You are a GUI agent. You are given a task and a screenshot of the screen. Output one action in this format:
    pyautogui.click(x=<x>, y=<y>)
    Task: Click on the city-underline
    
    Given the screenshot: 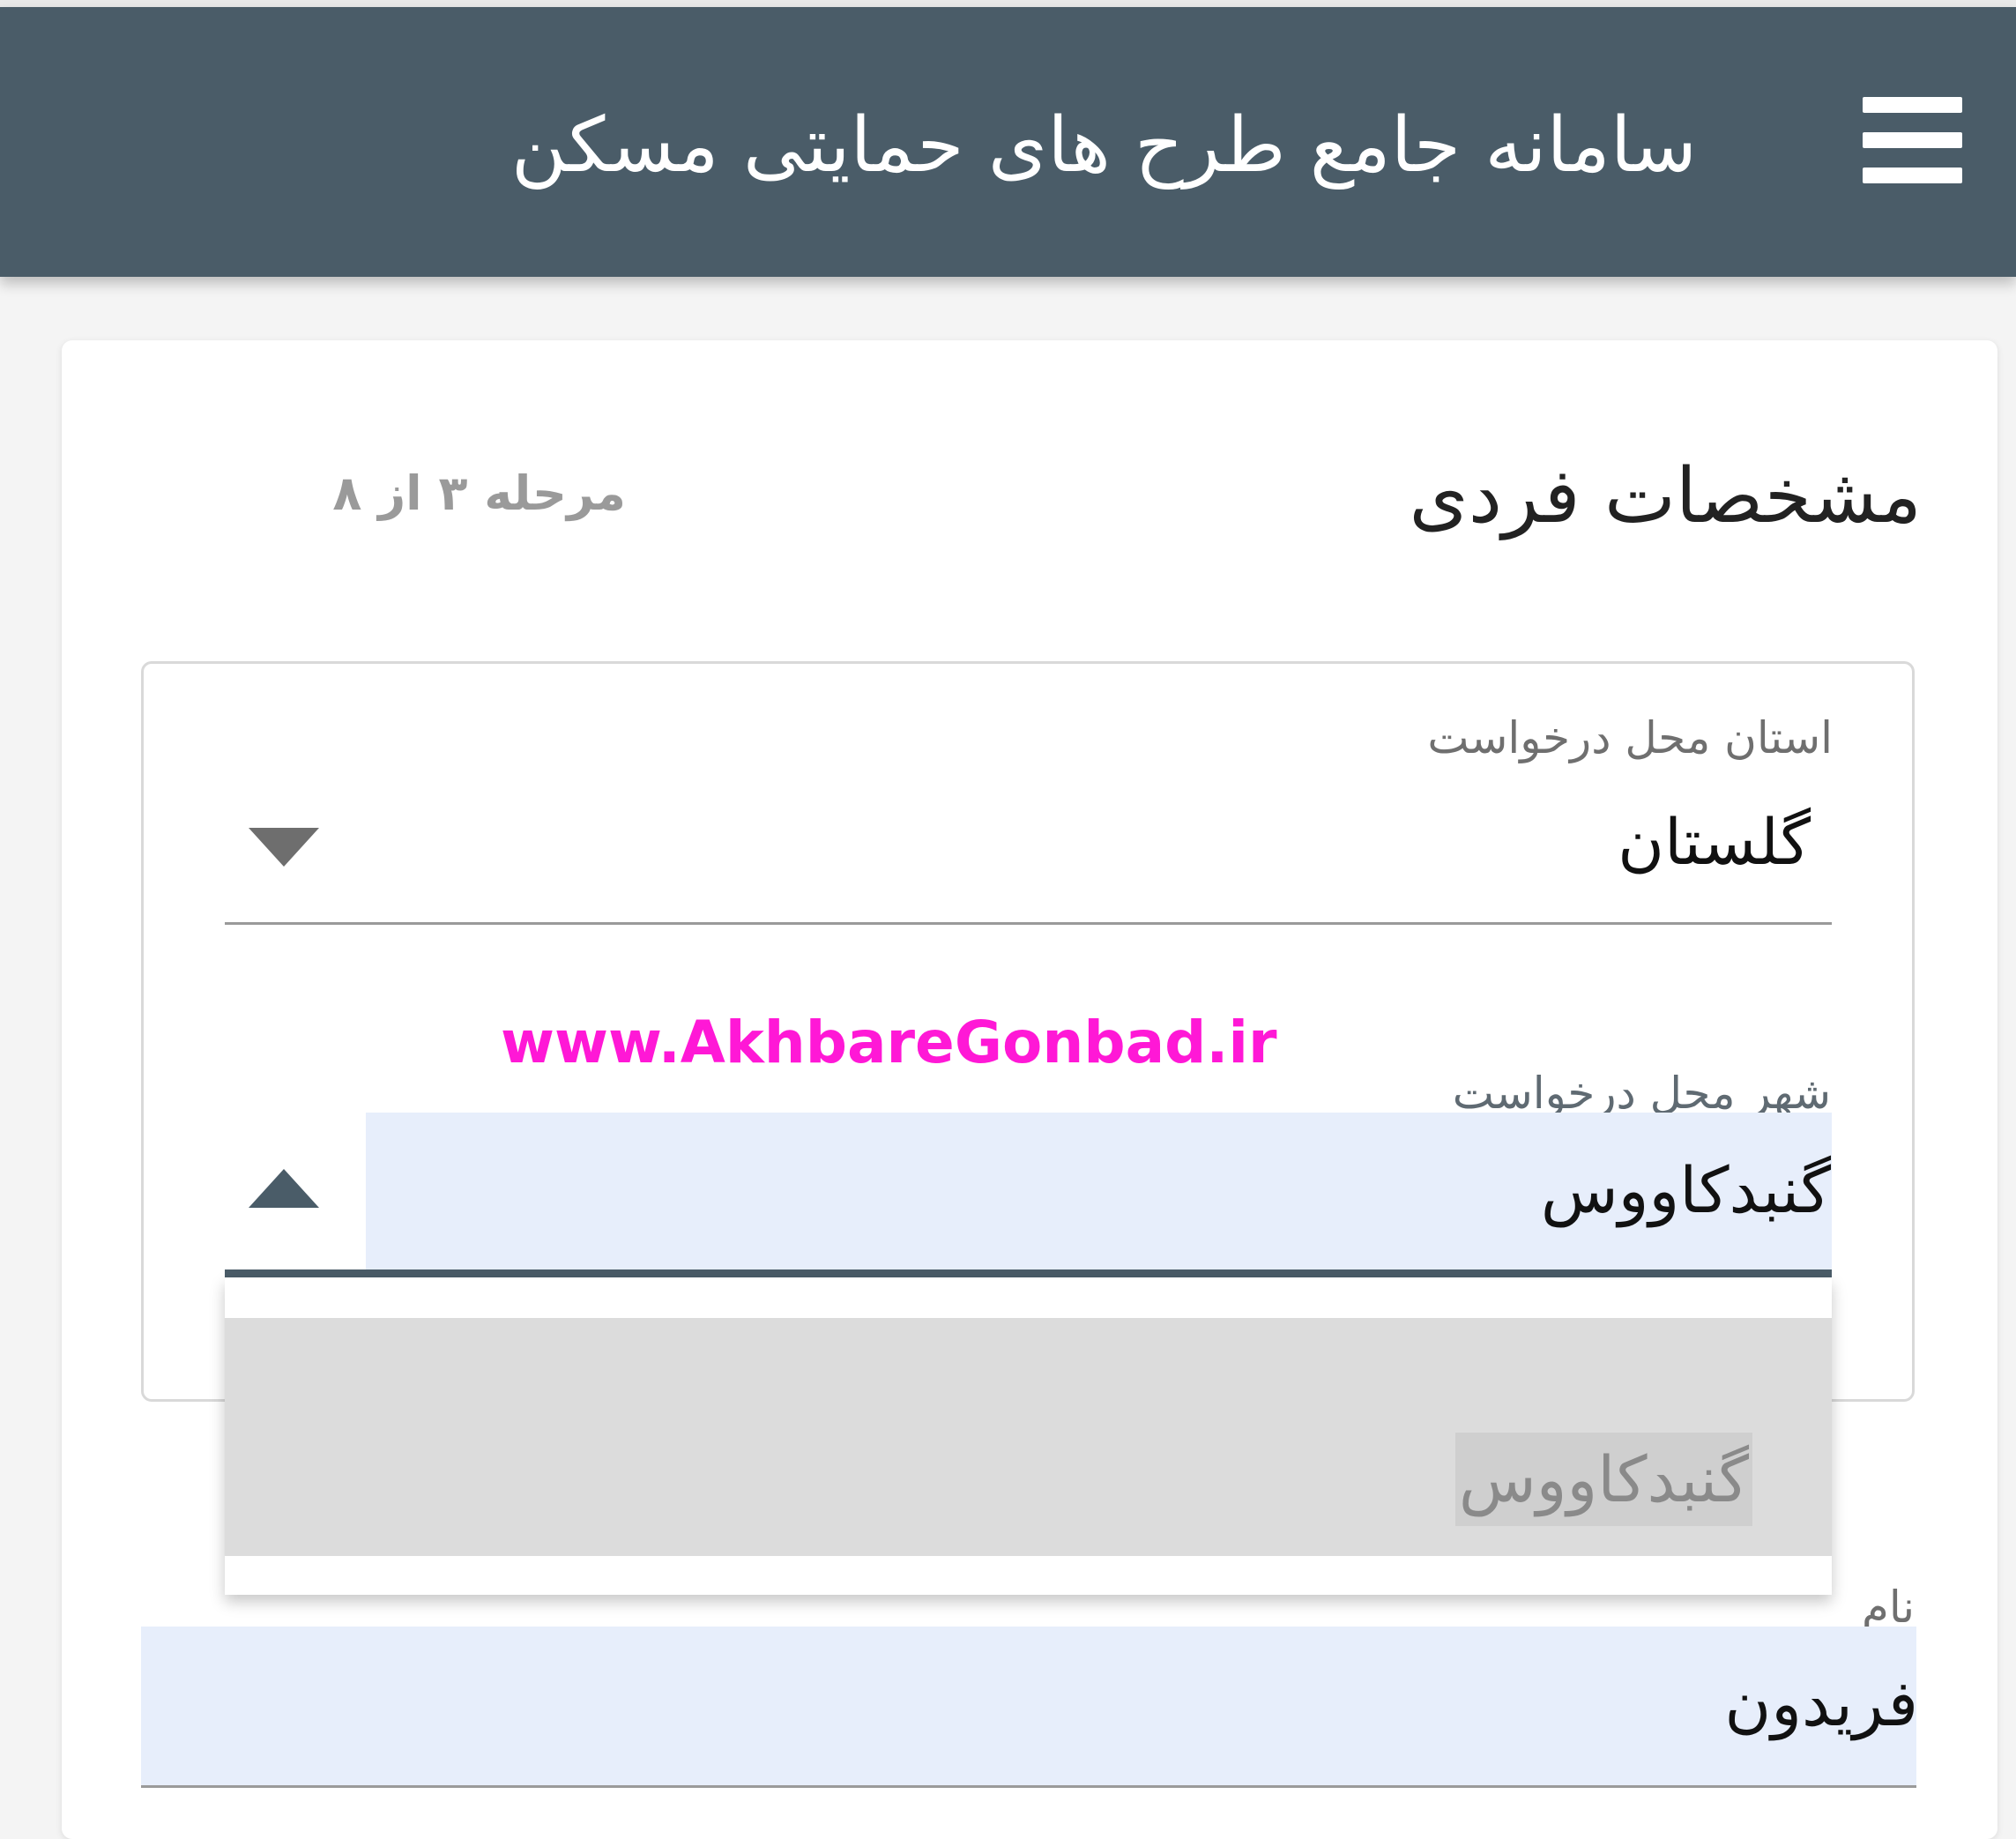 What is the action you would take?
    pyautogui.click(x=1029, y=1273)
    